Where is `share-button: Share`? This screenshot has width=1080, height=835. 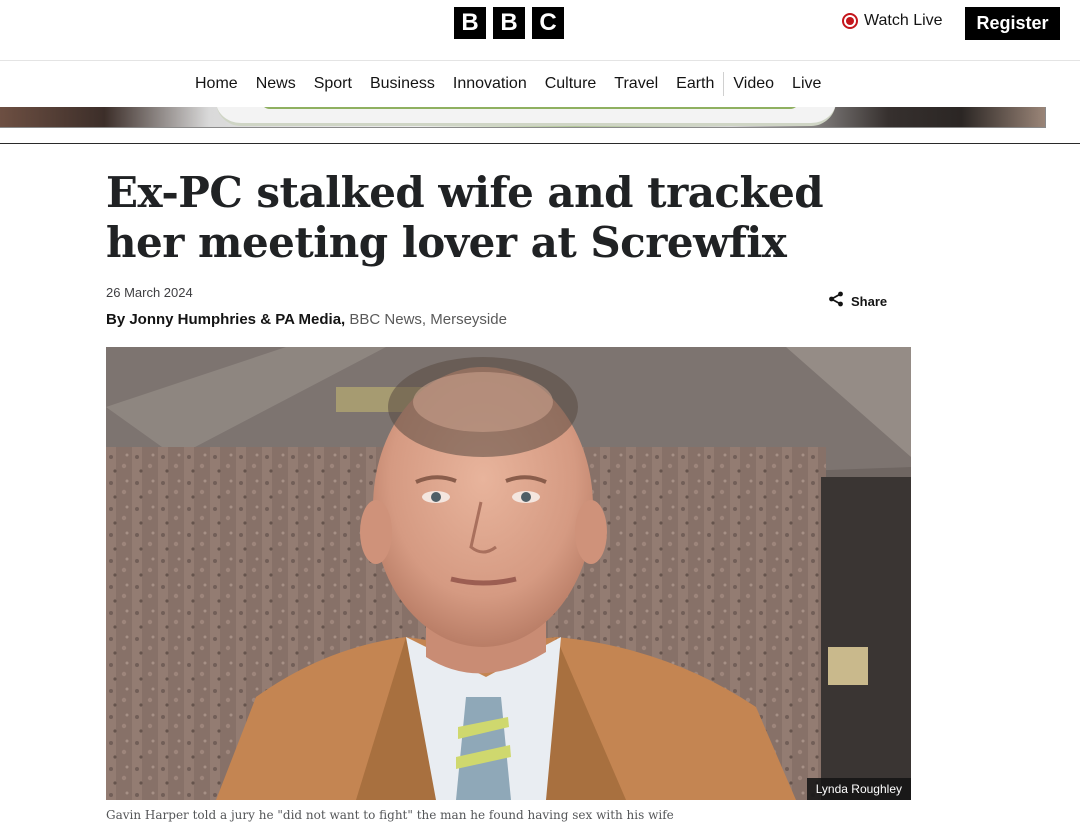 share-button: Share is located at coordinates (857, 301).